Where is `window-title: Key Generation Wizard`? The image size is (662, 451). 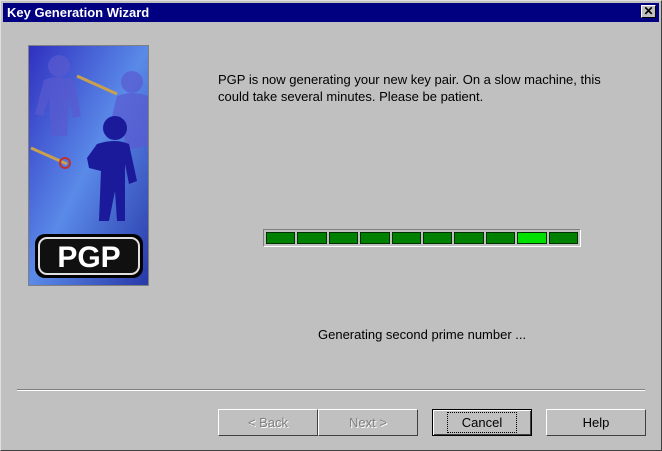
window-title: Key Generation Wizard is located at coordinates (78, 12).